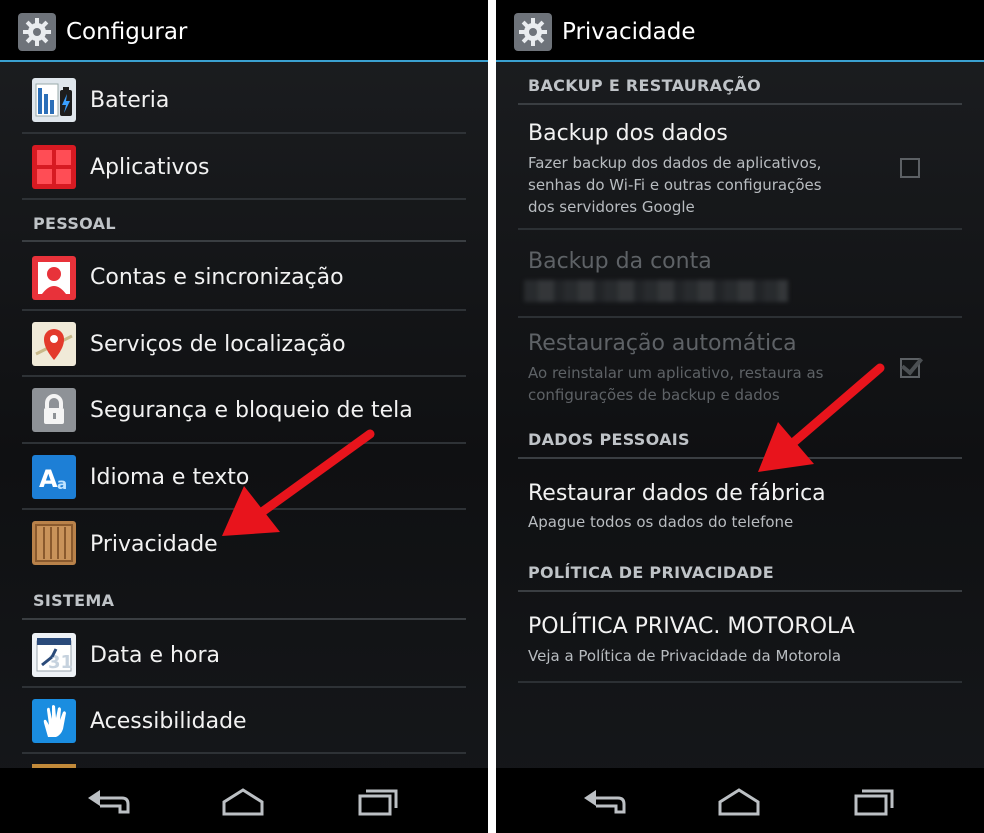  What do you see at coordinates (62, 484) in the screenshot?
I see `svg-text: a` at bounding box center [62, 484].